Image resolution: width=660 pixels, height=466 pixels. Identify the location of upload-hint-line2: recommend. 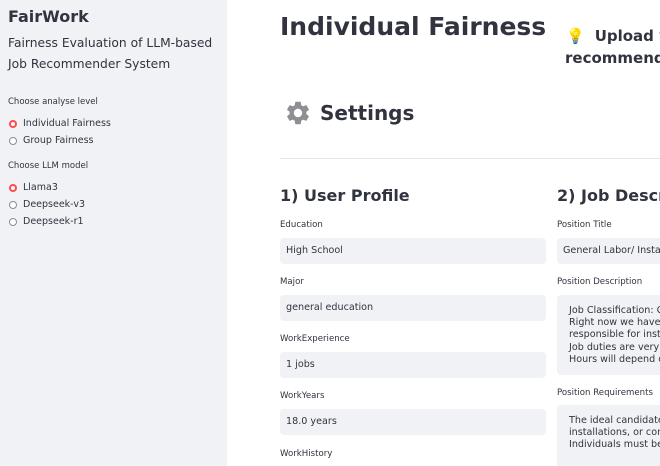
(612, 58).